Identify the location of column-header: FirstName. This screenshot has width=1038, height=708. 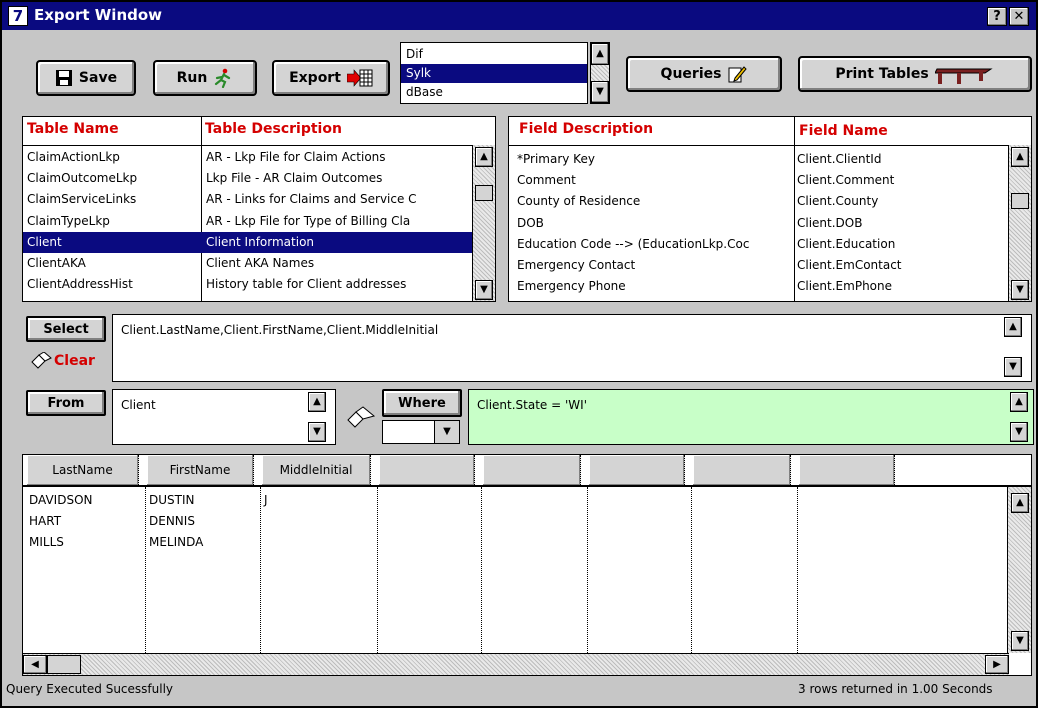
(200, 470).